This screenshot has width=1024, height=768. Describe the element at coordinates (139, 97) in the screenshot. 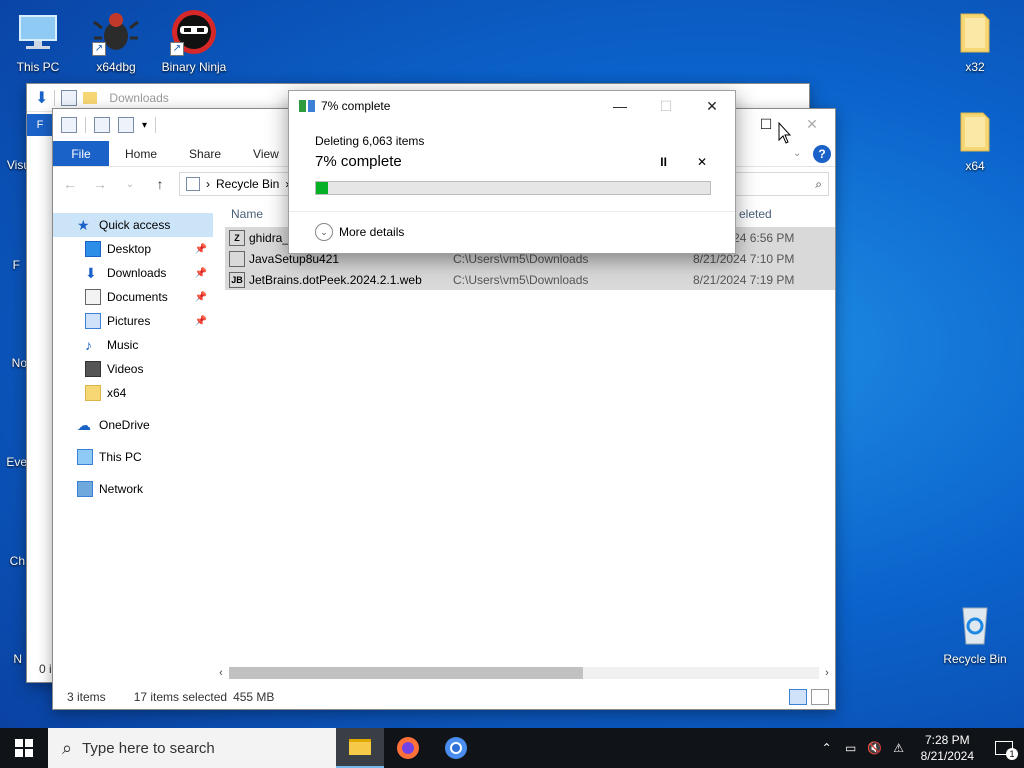

I see `window-title: Downloads` at that location.